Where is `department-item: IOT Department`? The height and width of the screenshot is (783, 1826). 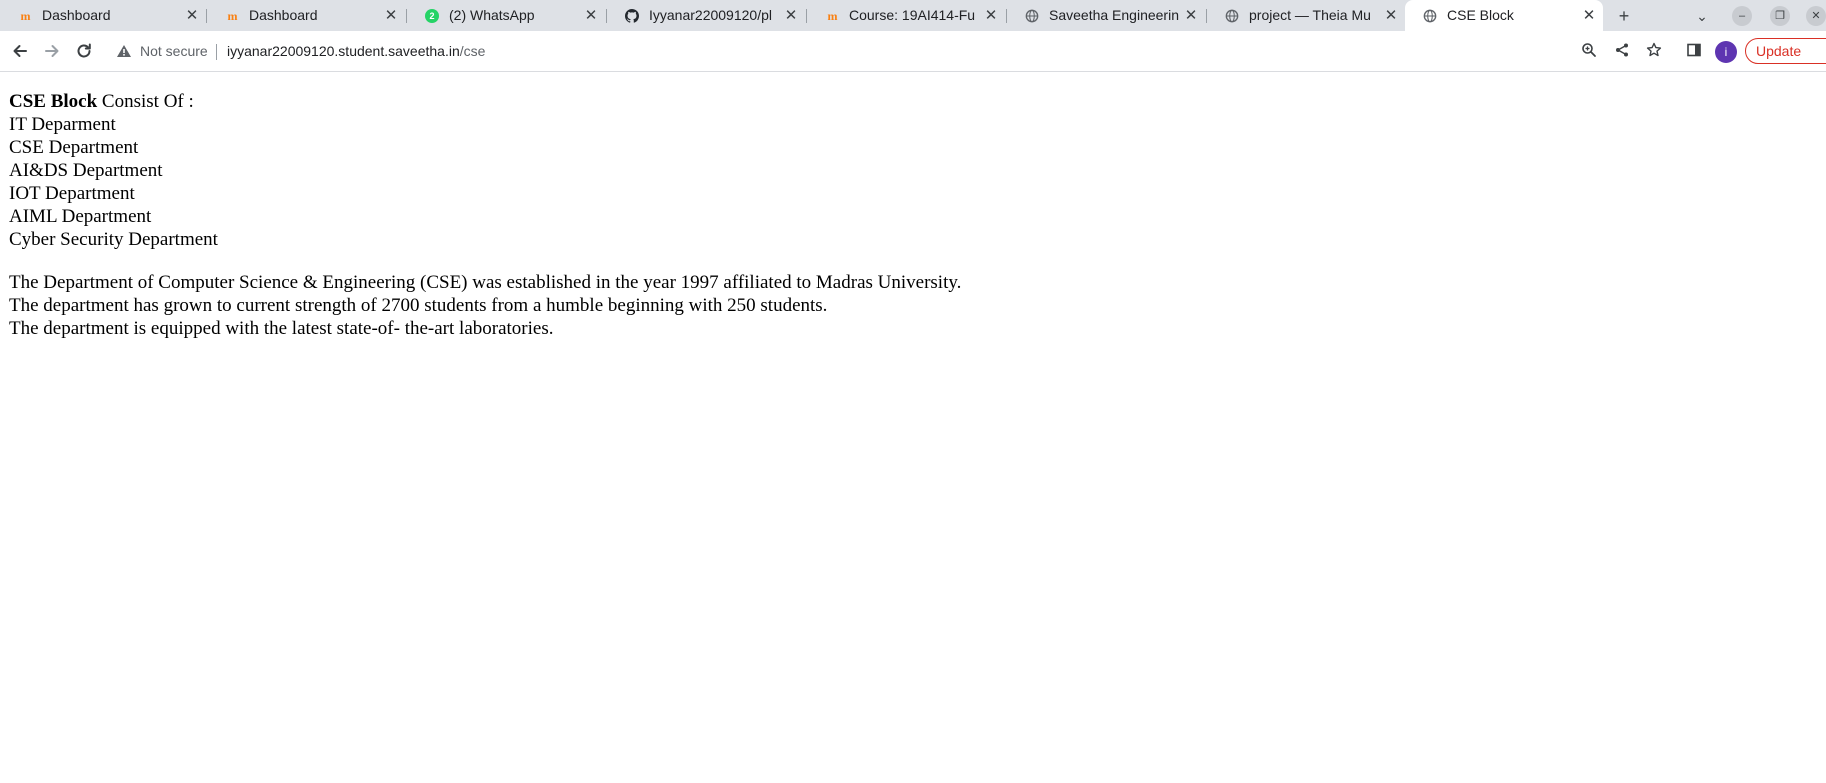 department-item: IOT Department is located at coordinates (72, 193).